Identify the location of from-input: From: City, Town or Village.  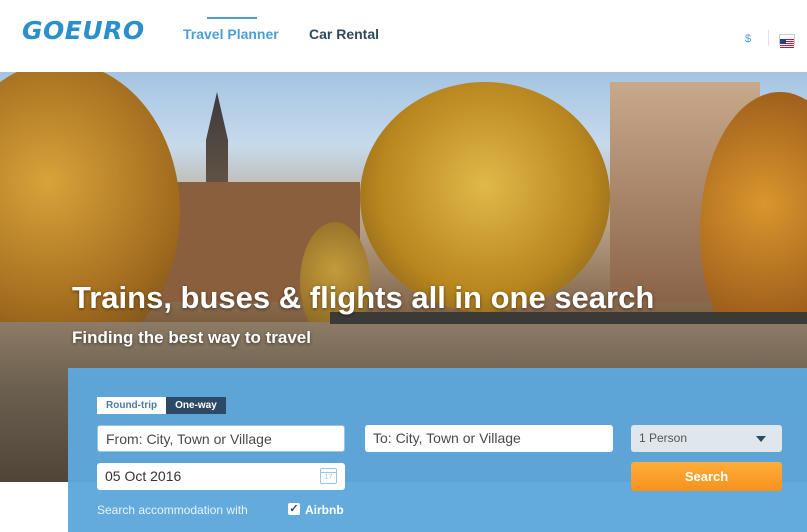
(221, 438).